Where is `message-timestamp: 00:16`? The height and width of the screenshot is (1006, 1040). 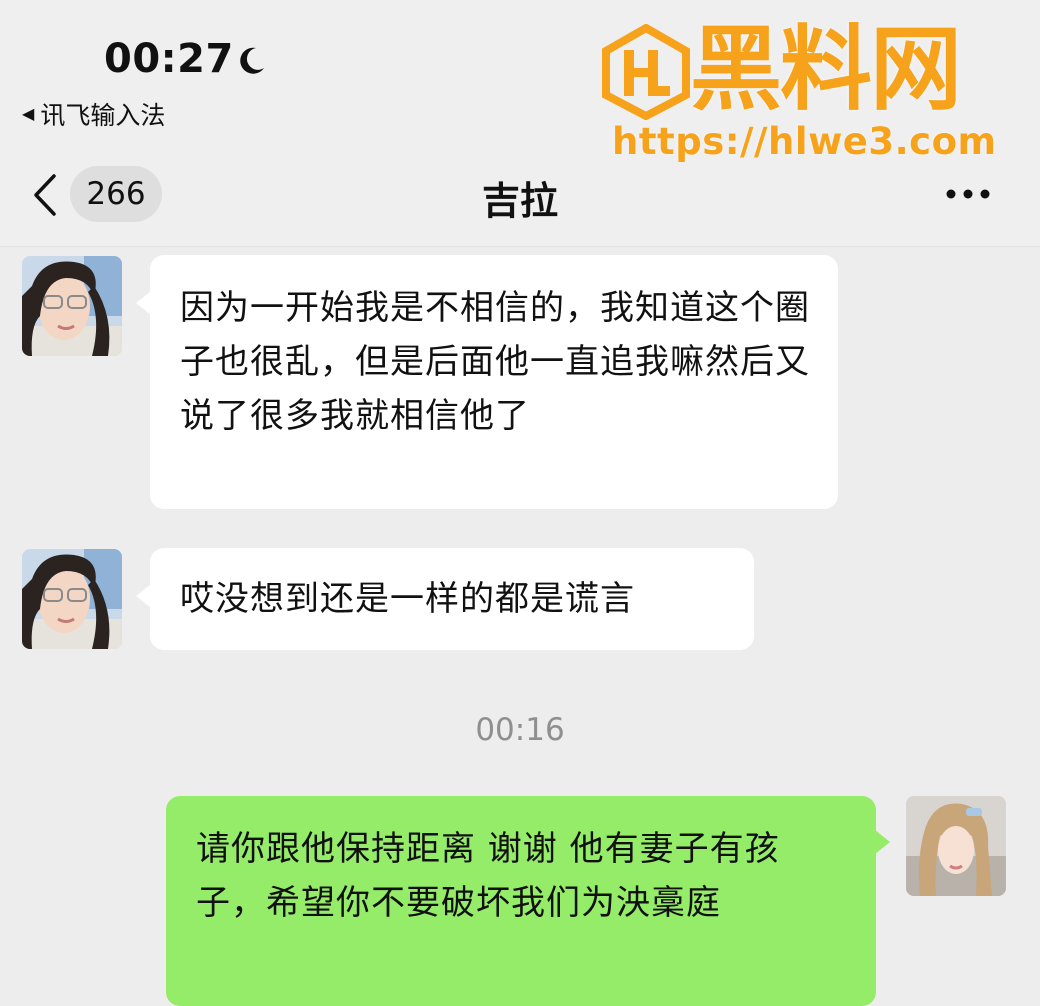 message-timestamp: 00:16 is located at coordinates (520, 730).